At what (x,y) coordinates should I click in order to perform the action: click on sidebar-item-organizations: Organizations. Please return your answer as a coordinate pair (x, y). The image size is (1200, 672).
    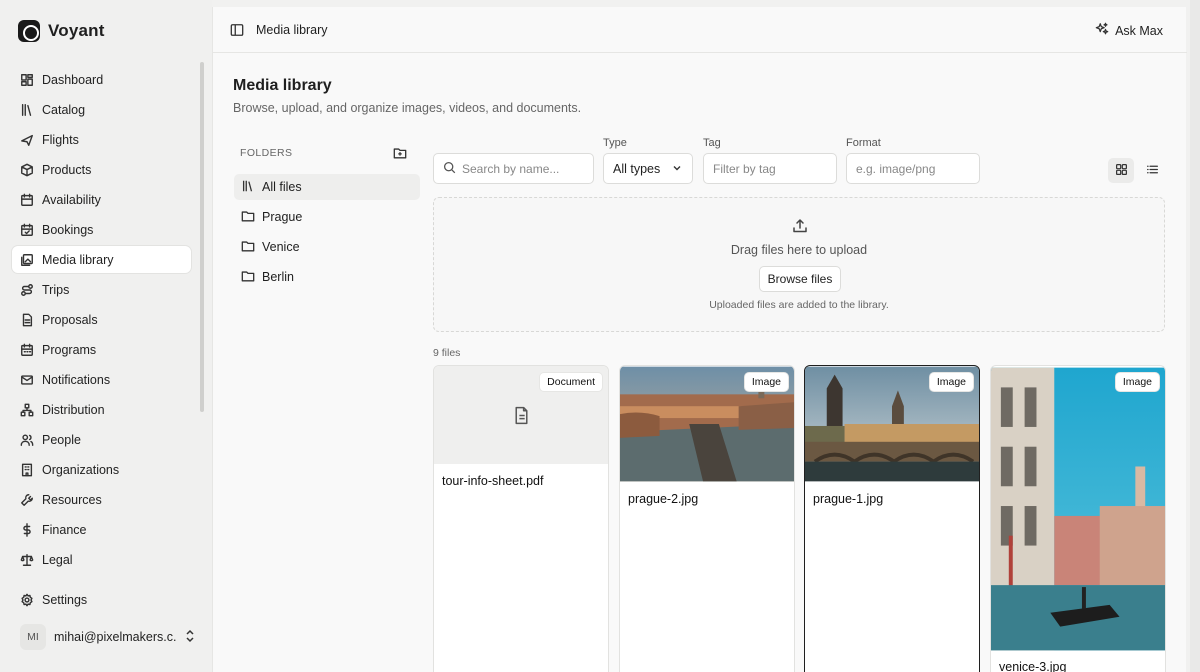
    Looking at the image, I should click on (101, 469).